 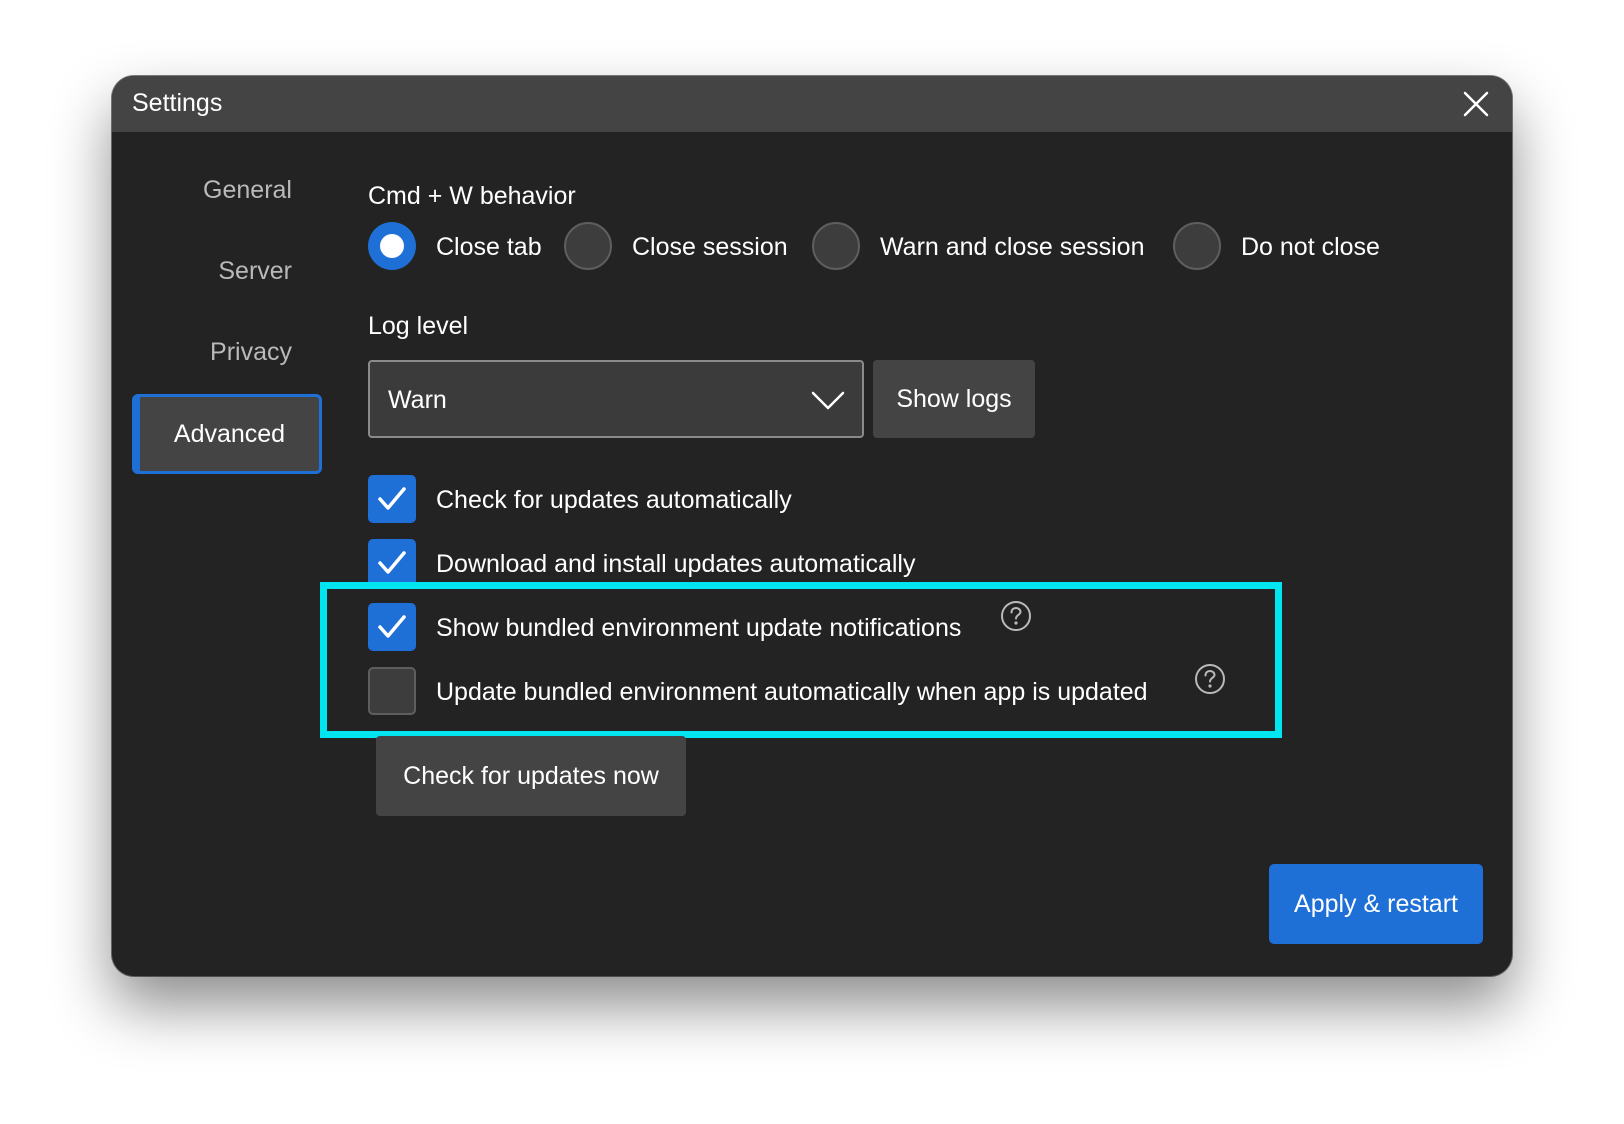 What do you see at coordinates (417, 400) in the screenshot?
I see `log-level-value: Warn` at bounding box center [417, 400].